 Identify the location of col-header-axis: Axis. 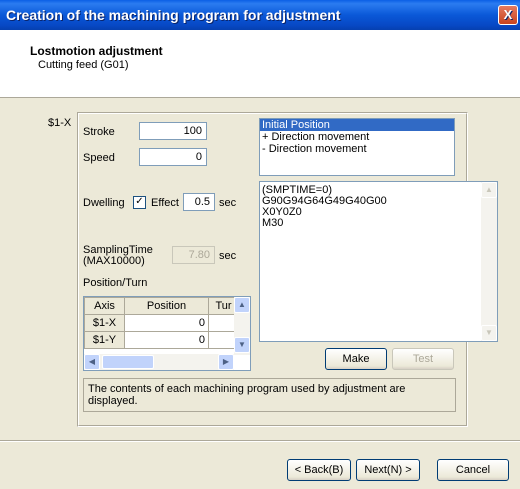
(104, 306).